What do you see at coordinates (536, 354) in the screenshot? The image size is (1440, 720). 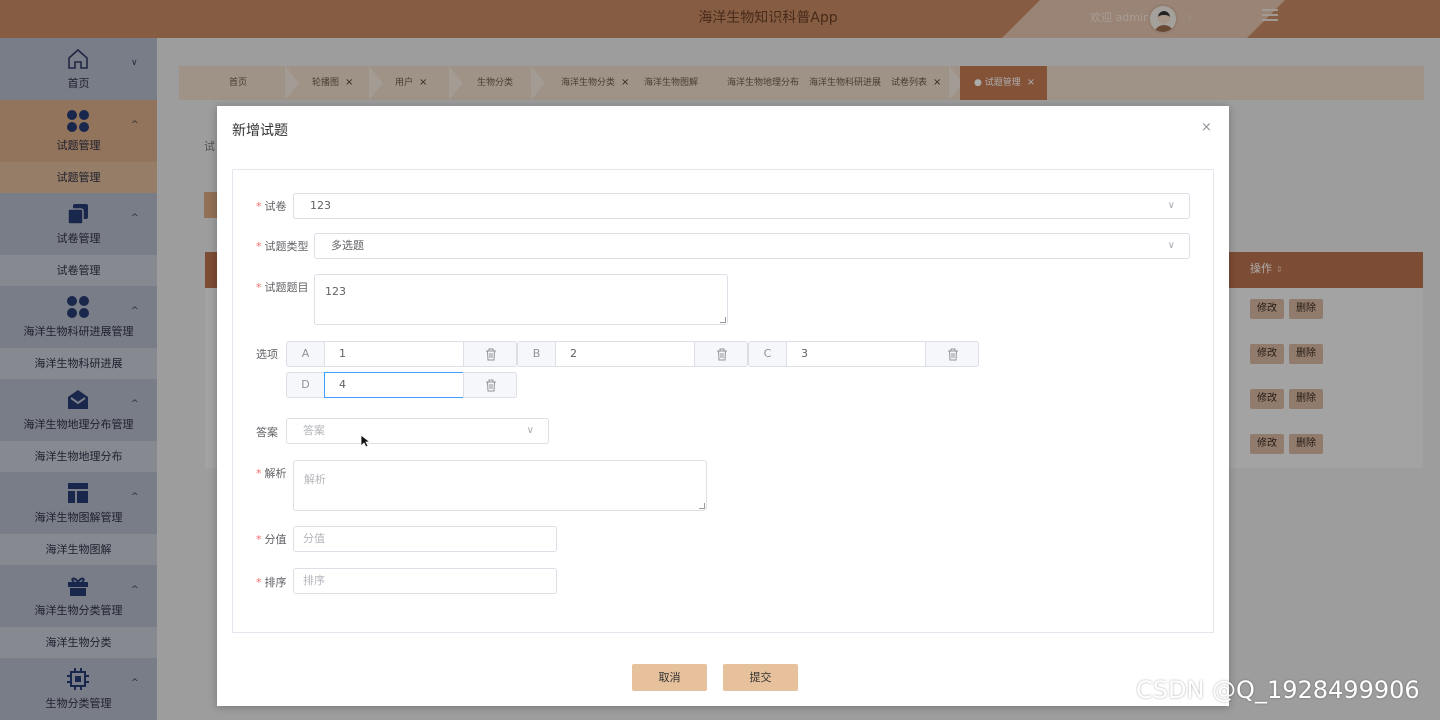 I see `option-key: B` at bounding box center [536, 354].